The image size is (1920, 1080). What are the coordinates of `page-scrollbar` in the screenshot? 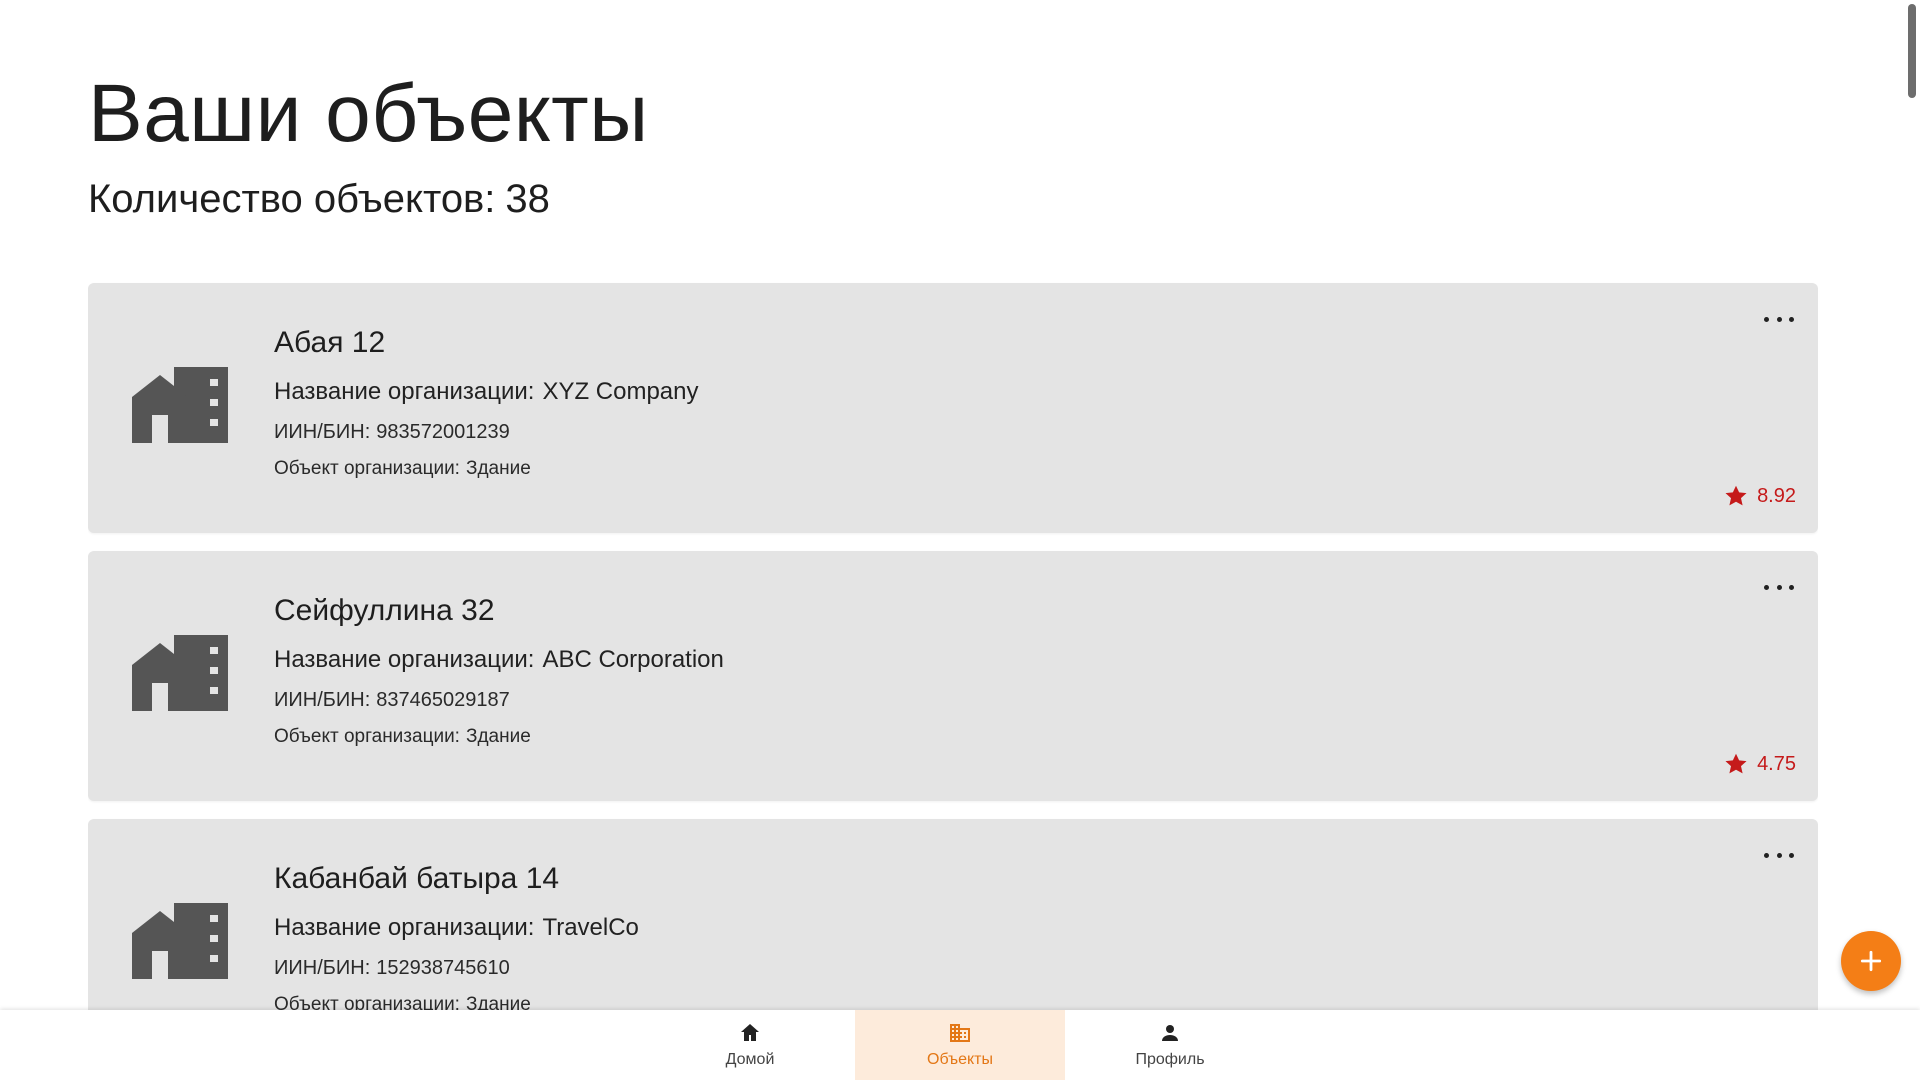 It's located at (1912, 51).